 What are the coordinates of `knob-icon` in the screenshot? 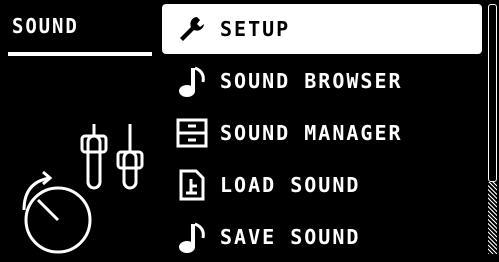 It's located at (57, 212).